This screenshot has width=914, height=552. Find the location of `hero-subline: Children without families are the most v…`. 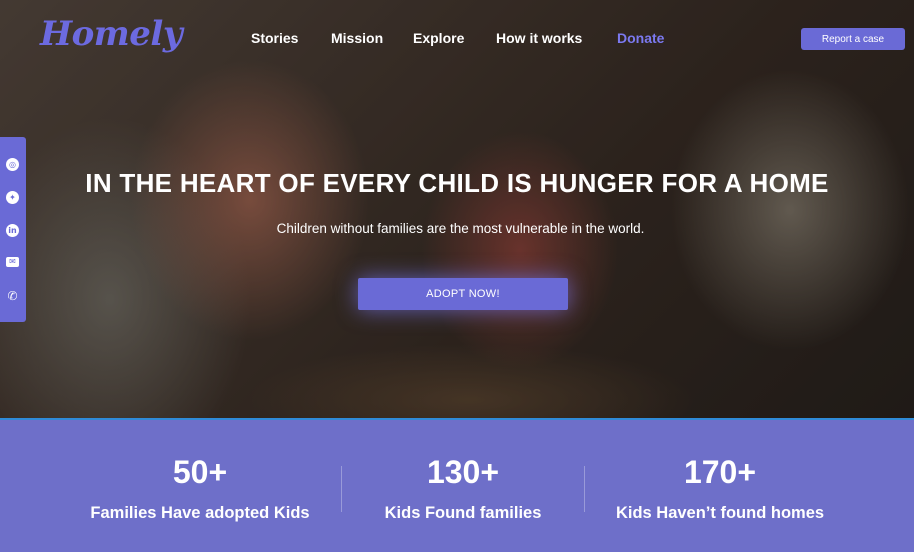

hero-subline: Children without families are the most v… is located at coordinates (460, 228).